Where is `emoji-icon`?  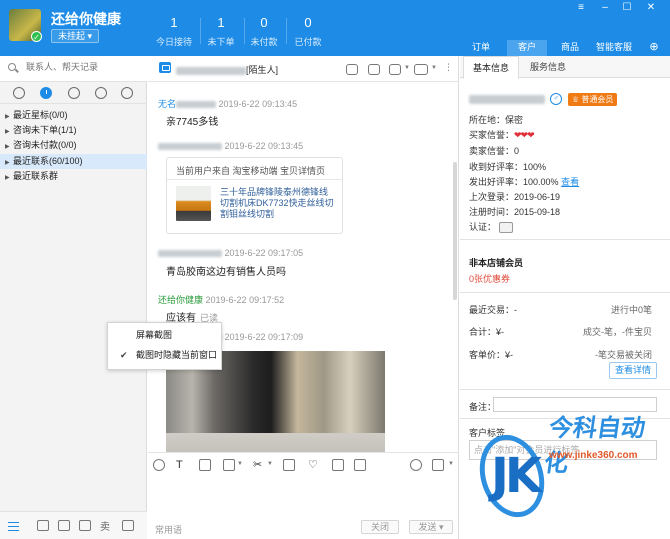
emoji-icon is located at coordinates (159, 465).